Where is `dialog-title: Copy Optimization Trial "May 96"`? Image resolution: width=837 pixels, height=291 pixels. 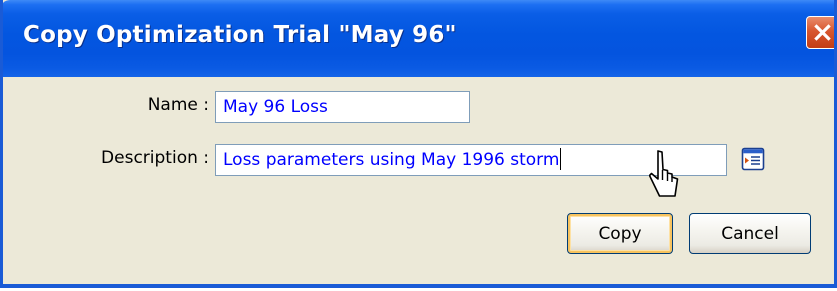
dialog-title: Copy Optimization Trial "May 96" is located at coordinates (240, 35).